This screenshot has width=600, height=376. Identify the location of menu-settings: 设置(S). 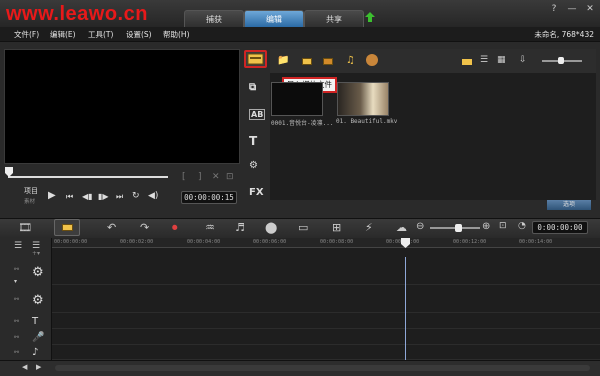
(139, 34).